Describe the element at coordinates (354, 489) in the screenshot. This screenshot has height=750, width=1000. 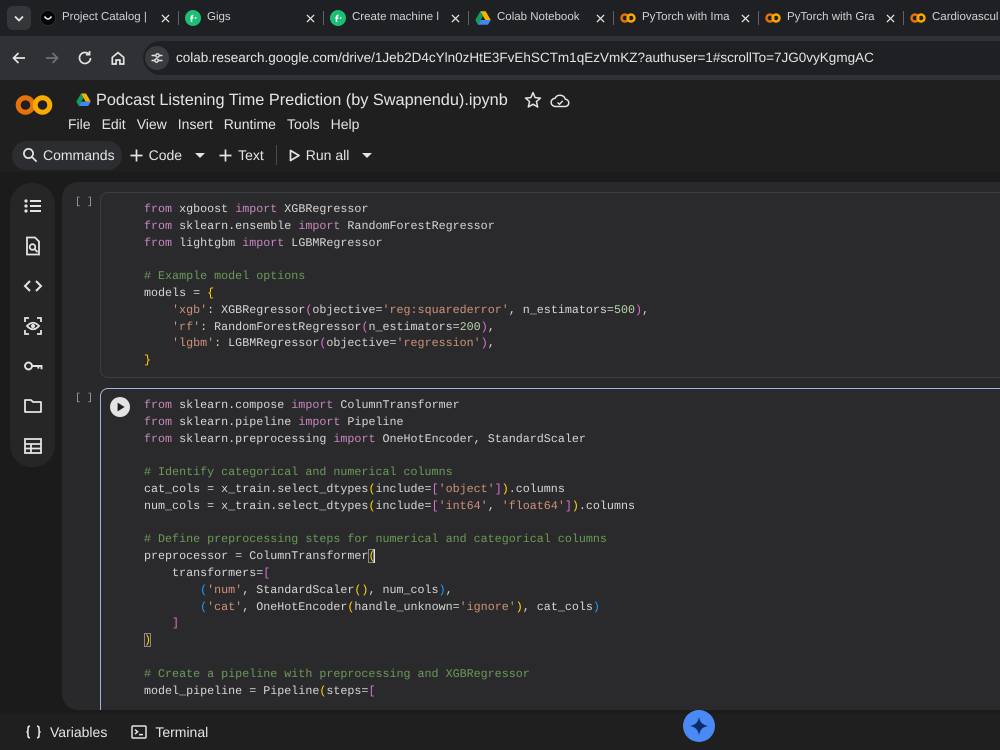
I see `code-line: cat_cols = x_train.select_dtypes(include=['object']).columns` at that location.